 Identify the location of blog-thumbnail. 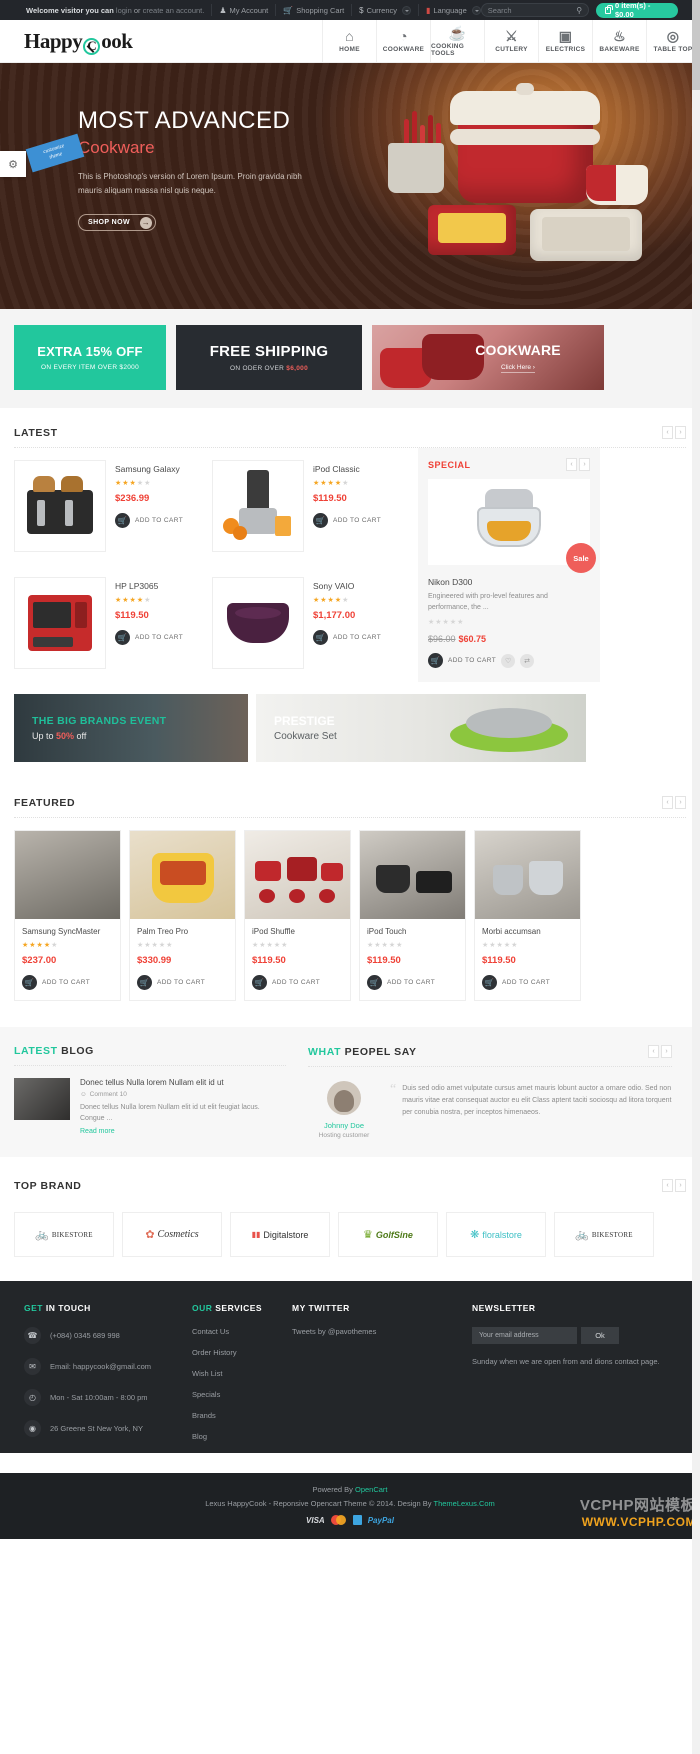
(42, 1099).